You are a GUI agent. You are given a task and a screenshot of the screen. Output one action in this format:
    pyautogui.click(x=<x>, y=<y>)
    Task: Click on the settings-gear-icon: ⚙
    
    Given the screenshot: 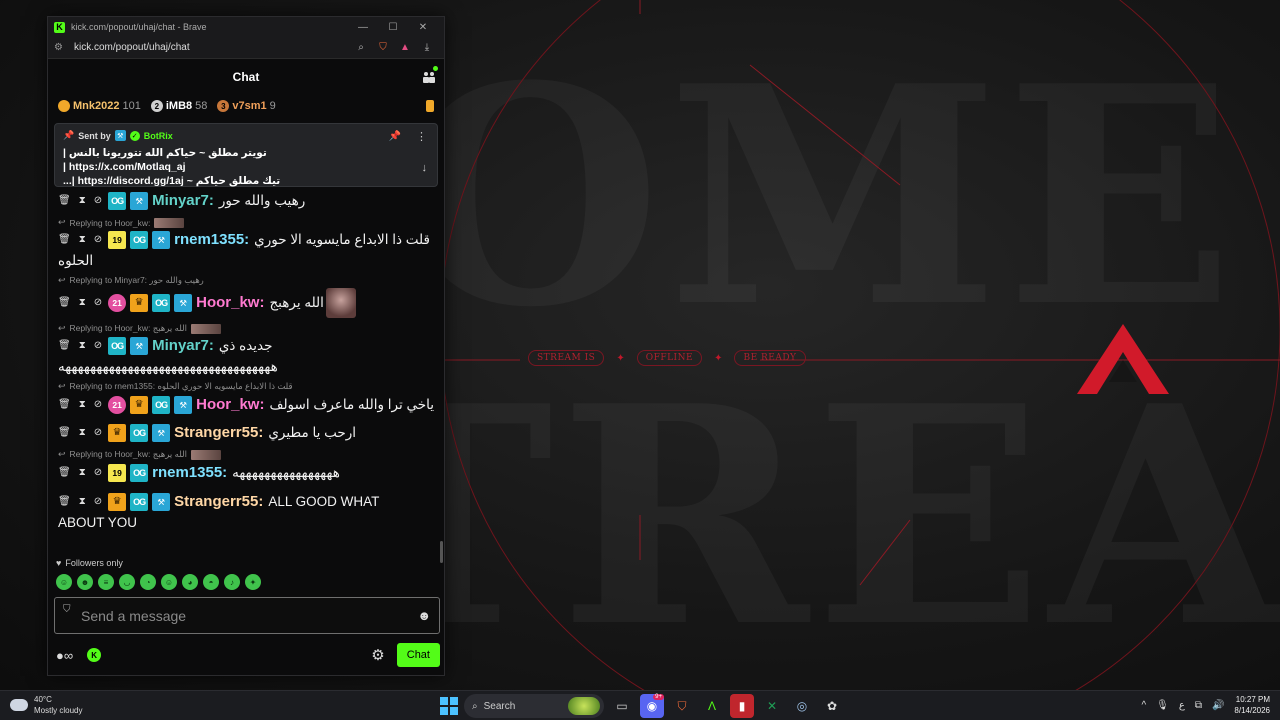 What is the action you would take?
    pyautogui.click(x=377, y=655)
    